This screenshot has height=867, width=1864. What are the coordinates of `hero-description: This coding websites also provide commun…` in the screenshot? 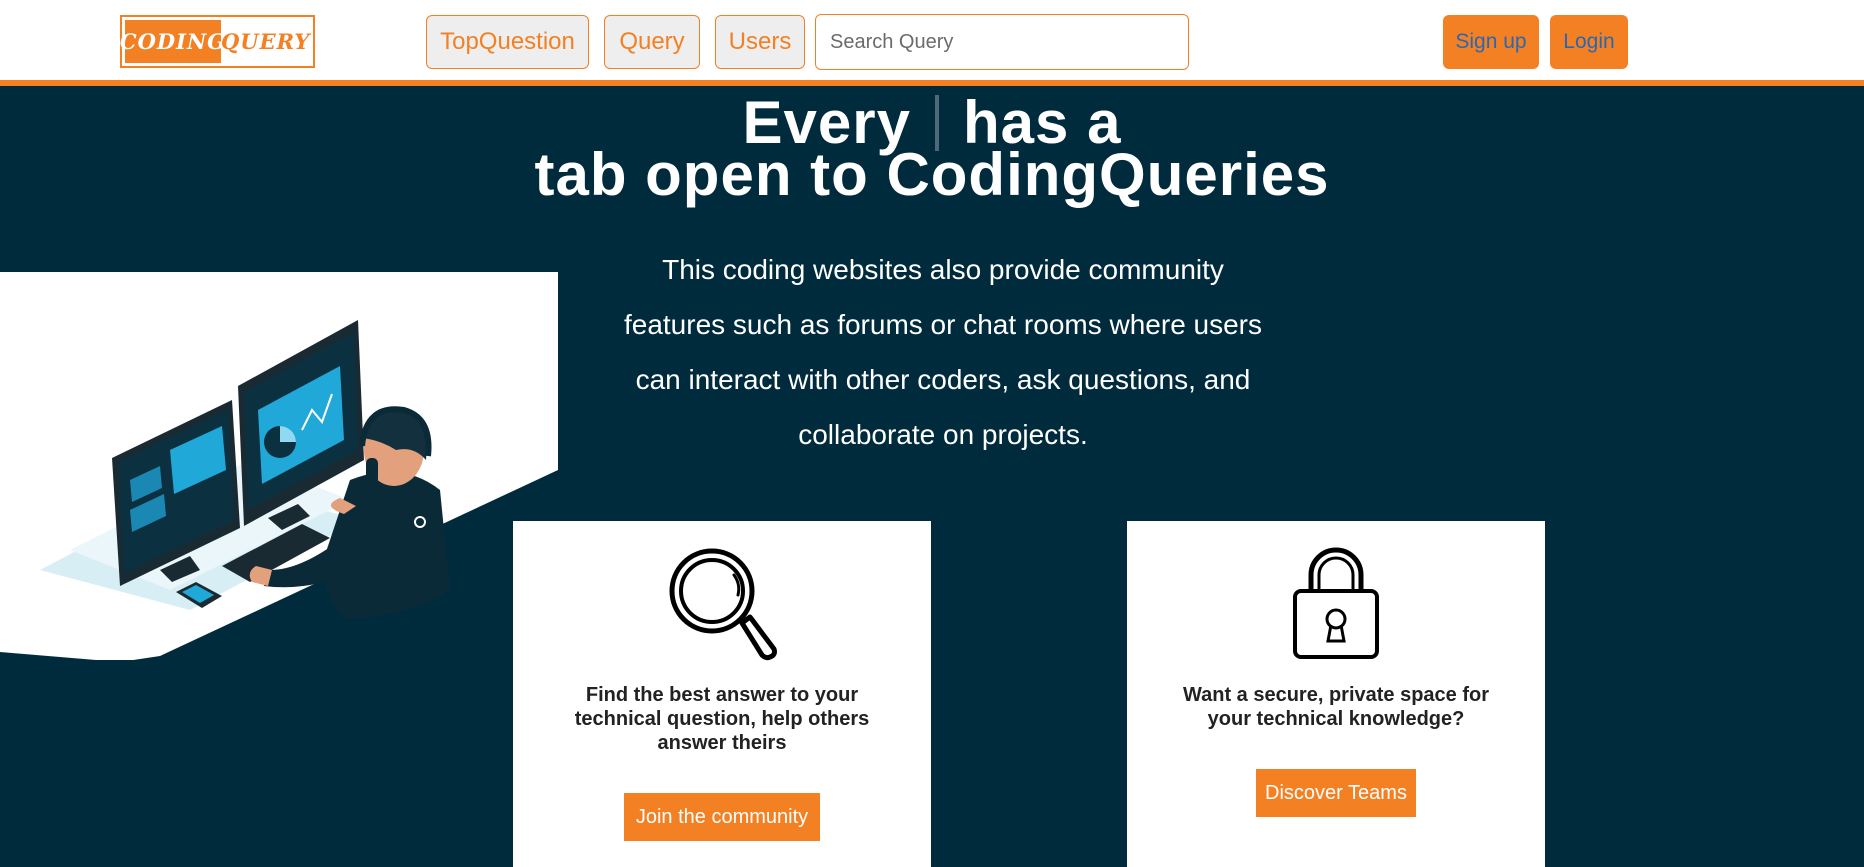 It's located at (943, 352).